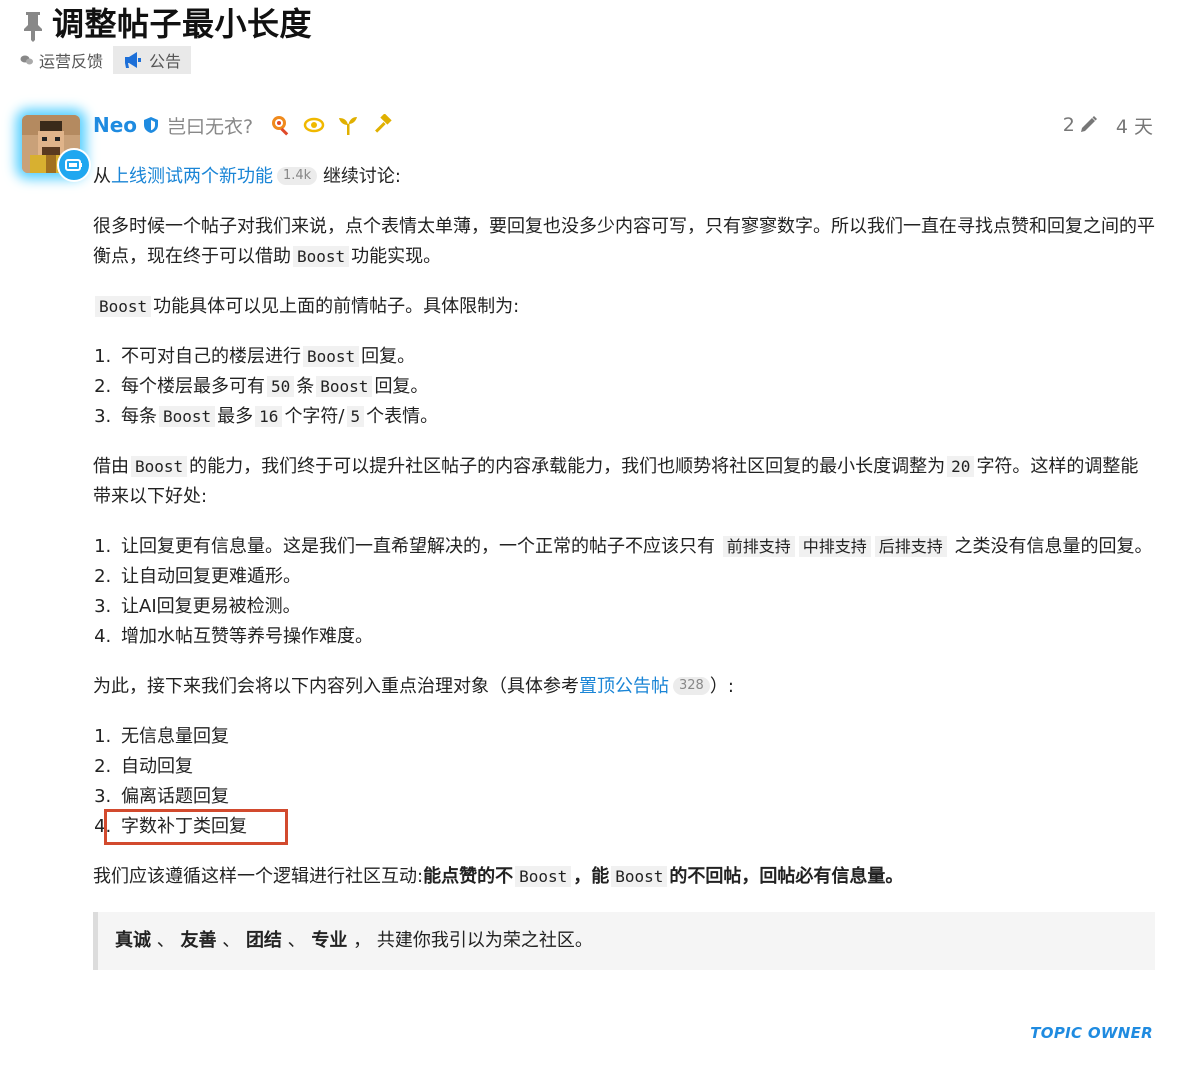 Image resolution: width=1191 pixels, height=1072 pixels. I want to click on post-author-line: Neo 岂曰无衣?, so click(249, 125).